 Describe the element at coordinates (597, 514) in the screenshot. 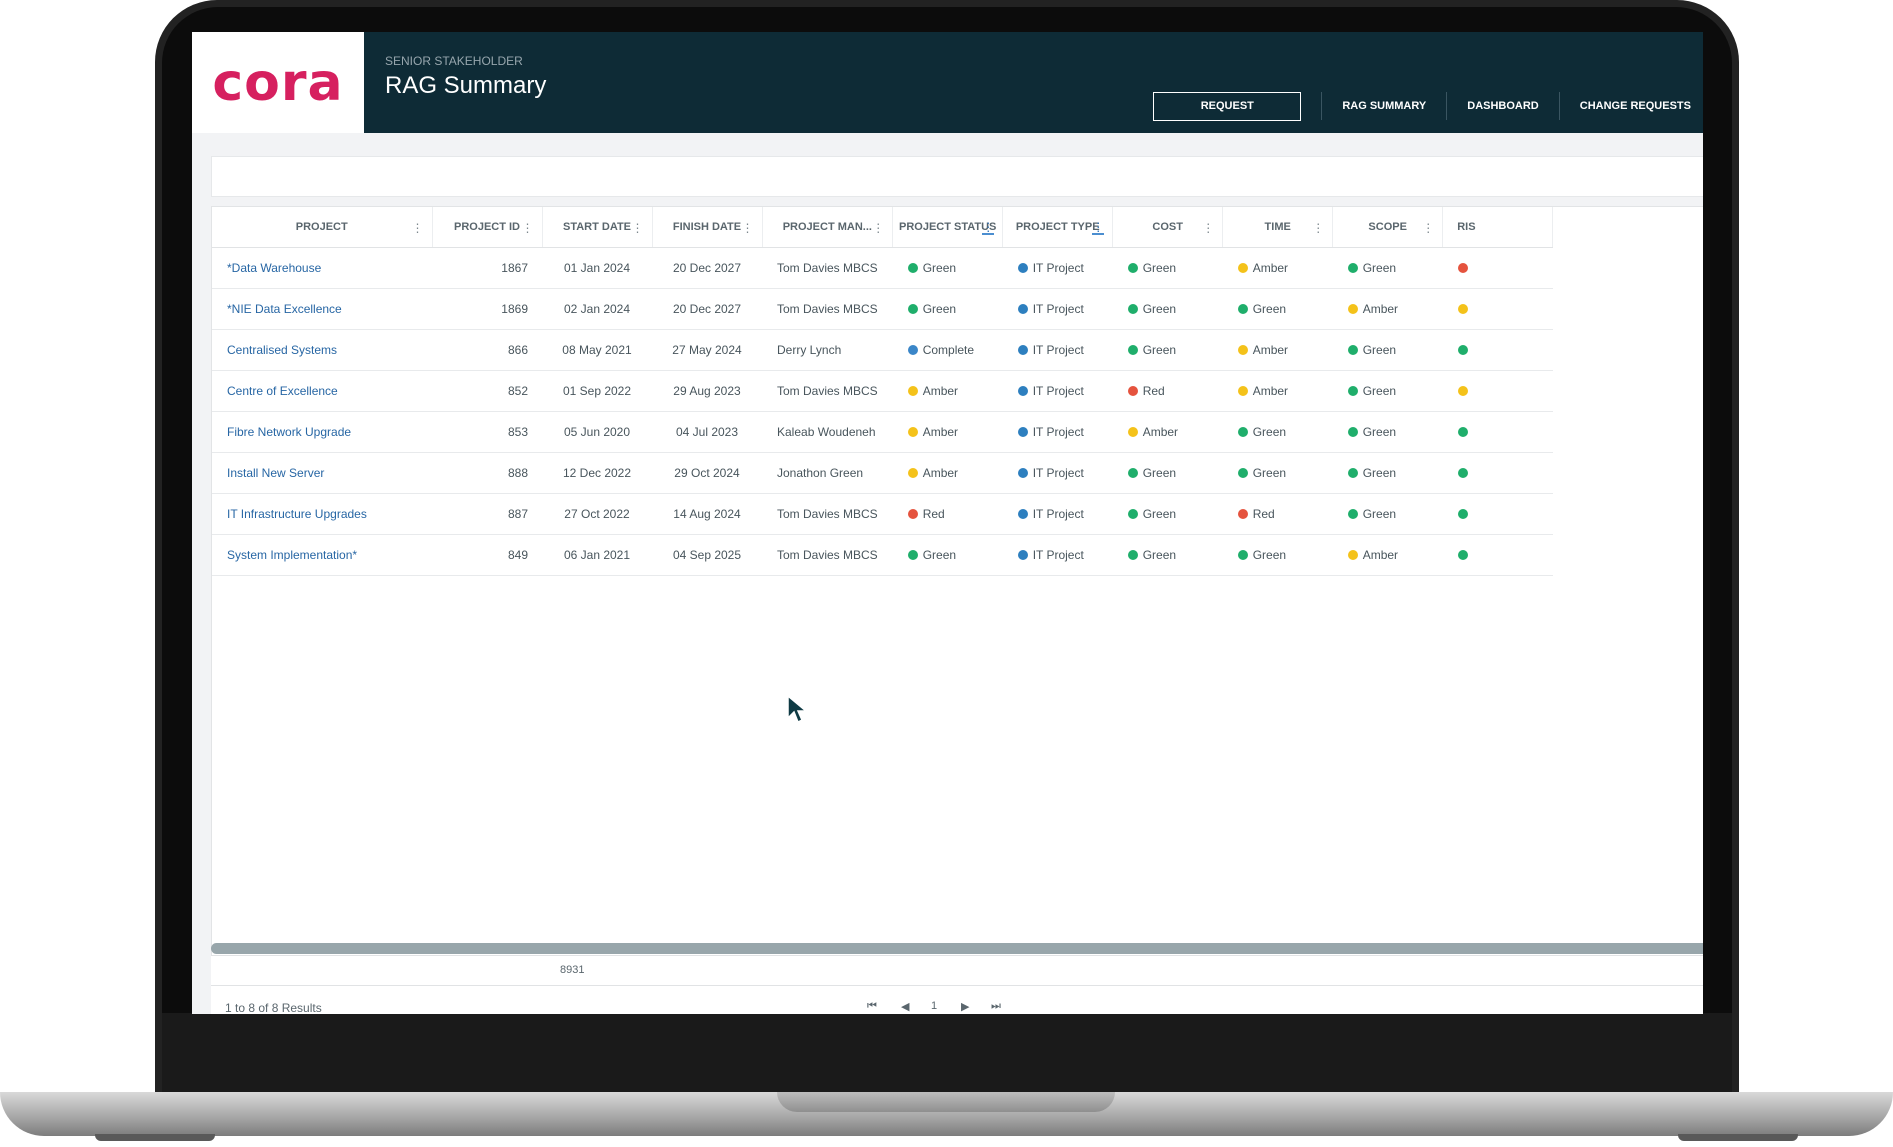

I see `start-date-cell-text: 27 Oct 2022` at that location.